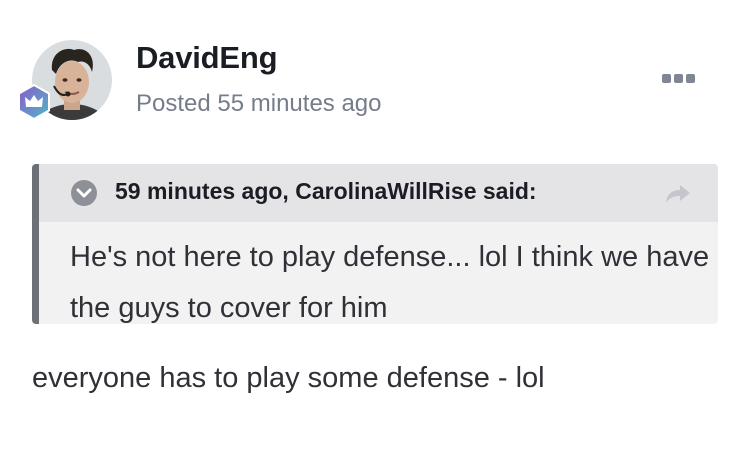 The image size is (750, 453). Describe the element at coordinates (34, 102) in the screenshot. I see `crown-icon` at that location.